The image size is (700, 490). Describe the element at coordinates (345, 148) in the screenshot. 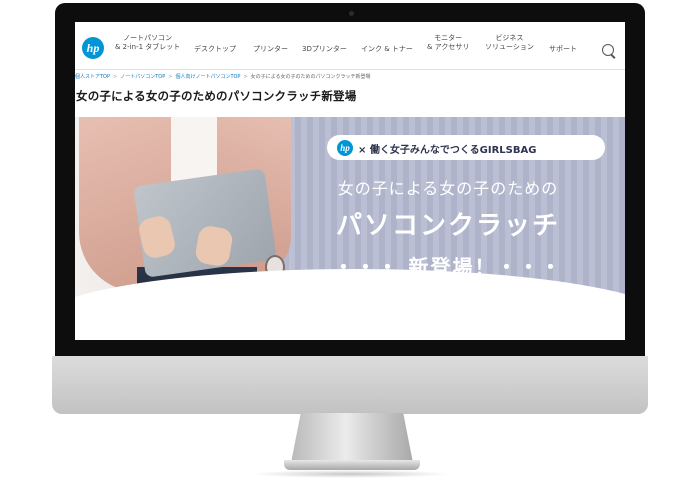

I see `hp-logo-small: hp` at that location.